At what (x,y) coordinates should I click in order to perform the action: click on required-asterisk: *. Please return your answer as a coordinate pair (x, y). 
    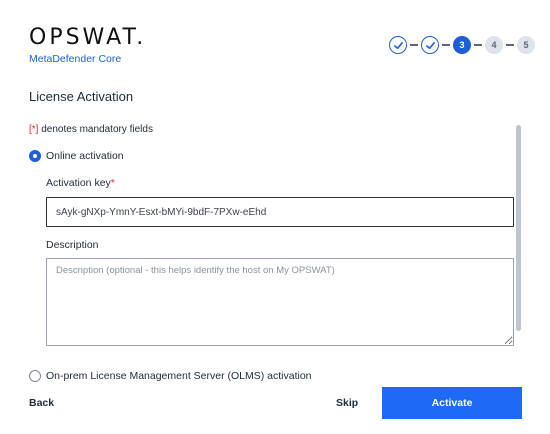
    Looking at the image, I should click on (112, 183).